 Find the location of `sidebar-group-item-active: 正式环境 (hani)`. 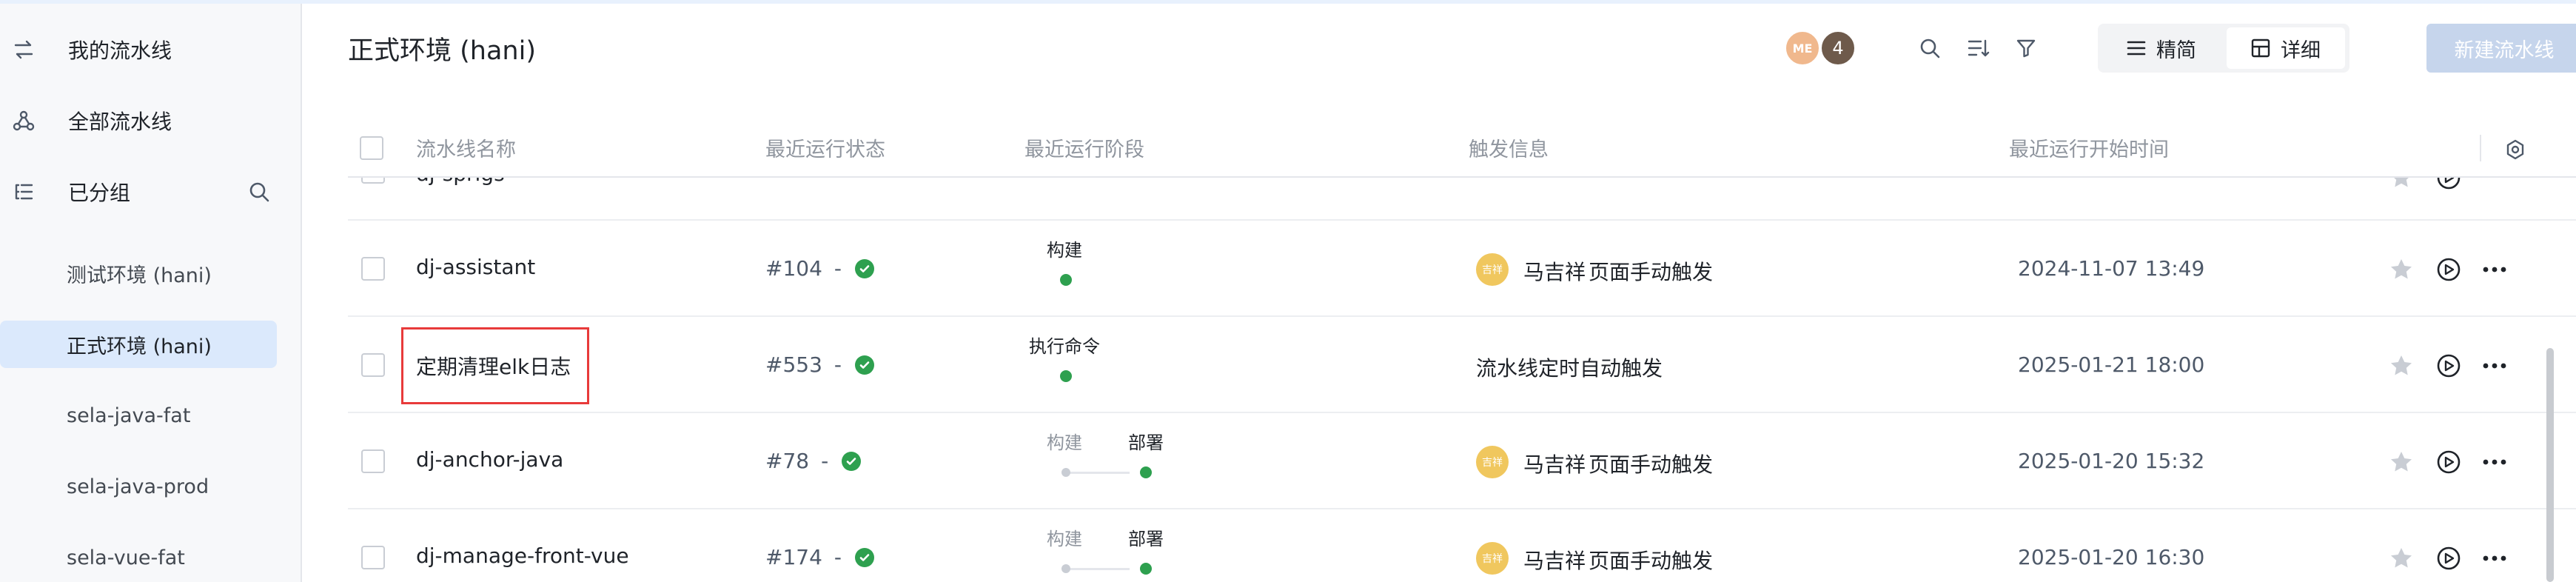

sidebar-group-item-active: 正式环境 (hani) is located at coordinates (138, 344).